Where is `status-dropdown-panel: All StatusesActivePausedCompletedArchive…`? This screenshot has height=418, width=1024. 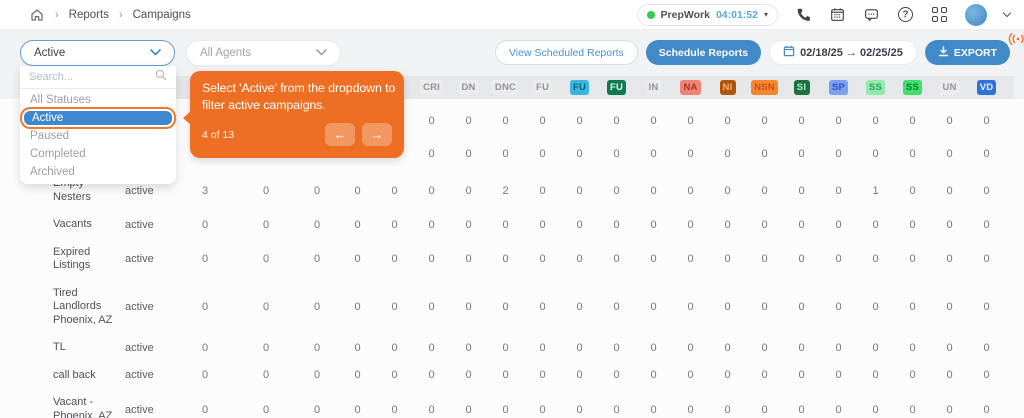
status-dropdown-panel: All StatusesActivePausedCompletedArchive… is located at coordinates (98, 125).